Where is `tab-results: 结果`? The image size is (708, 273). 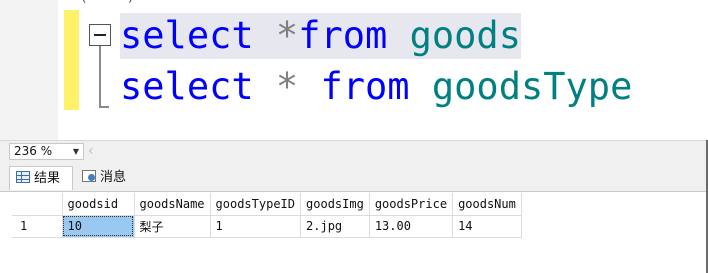 tab-results: 结果 is located at coordinates (41, 178).